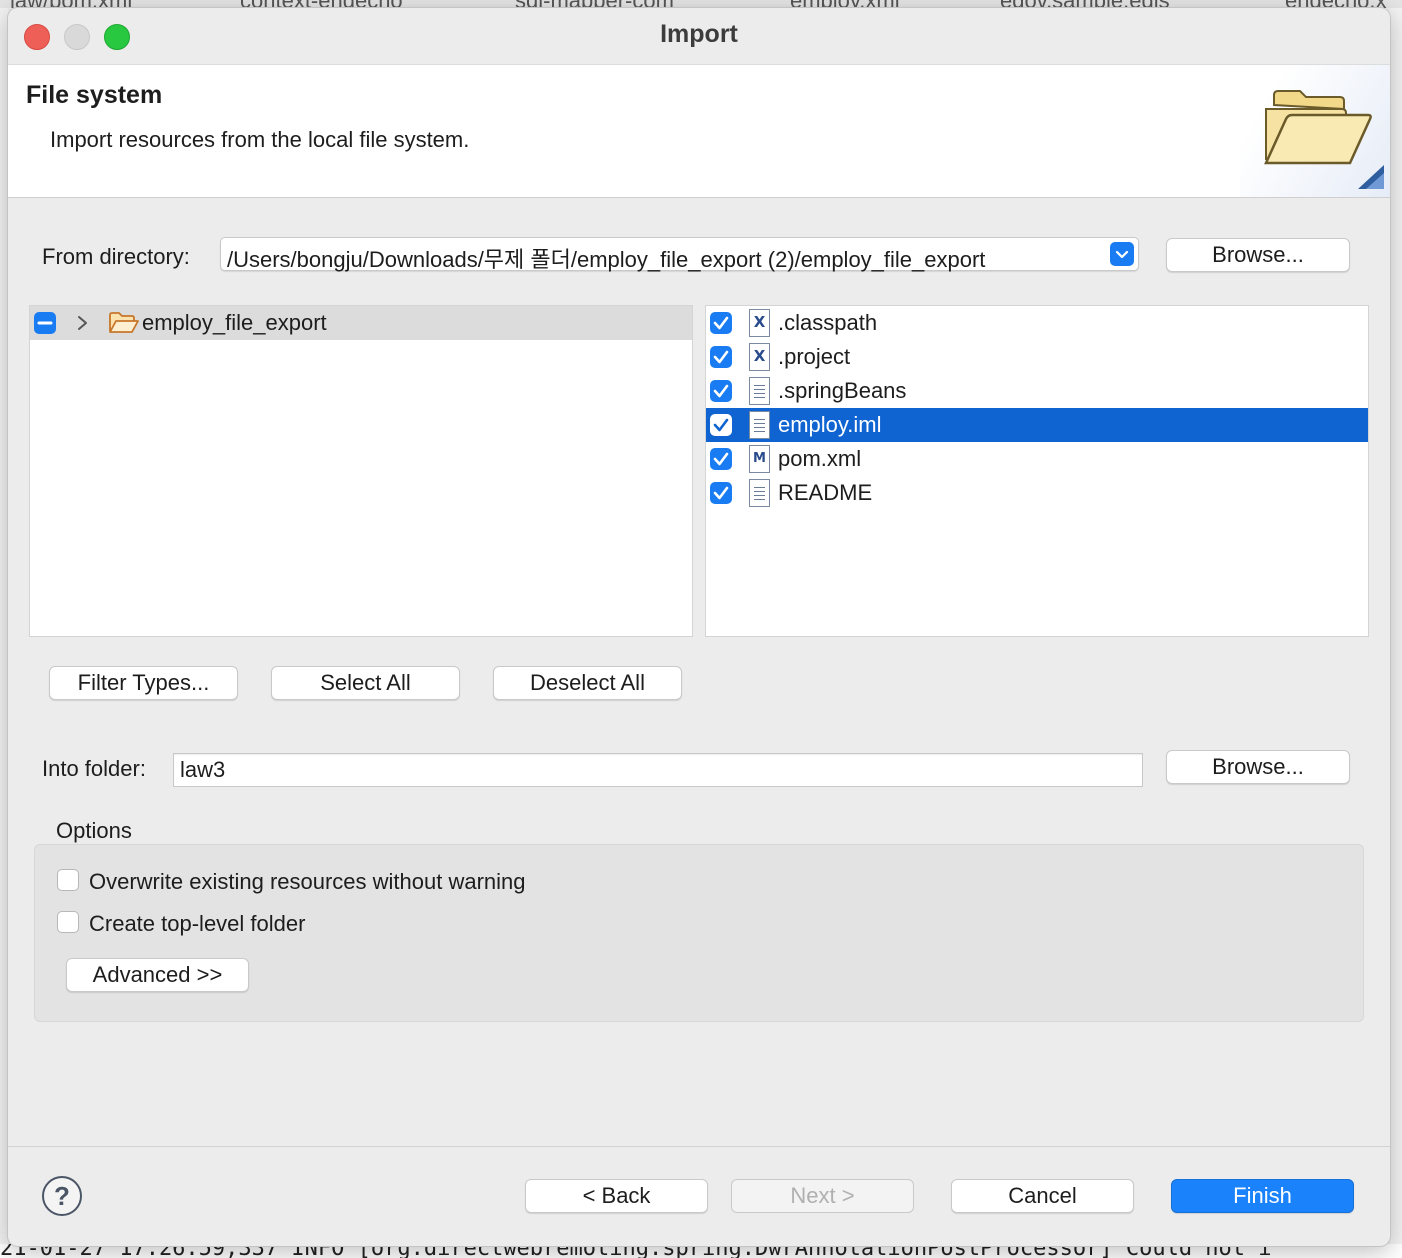  I want to click on title-bar: Import, so click(699, 36).